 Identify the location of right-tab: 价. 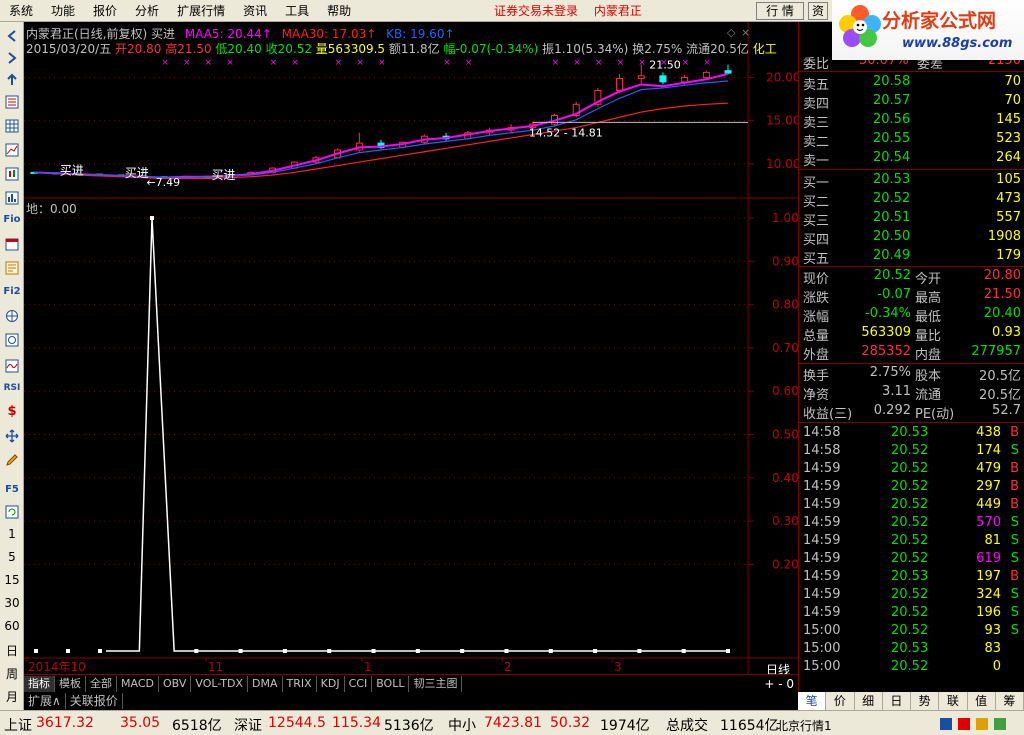
(840, 701).